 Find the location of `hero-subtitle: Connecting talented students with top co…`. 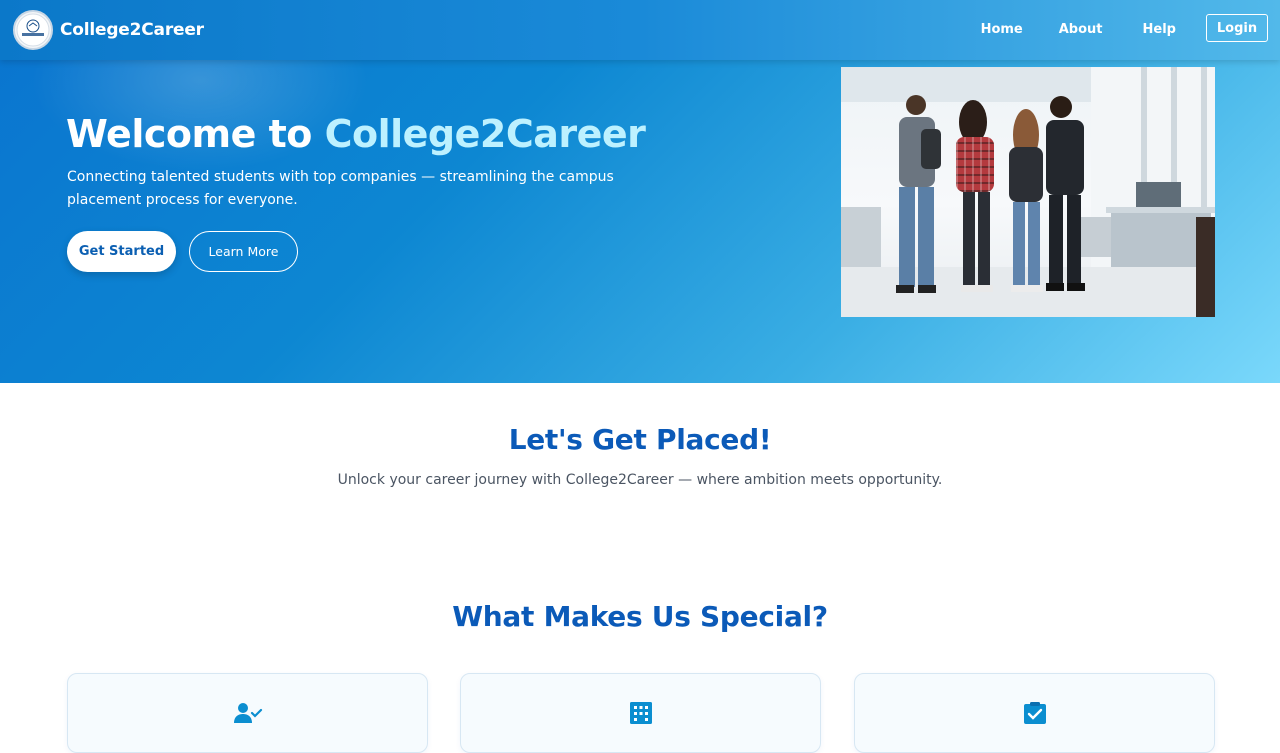

hero-subtitle: Connecting talented students with top co… is located at coordinates (340, 188).